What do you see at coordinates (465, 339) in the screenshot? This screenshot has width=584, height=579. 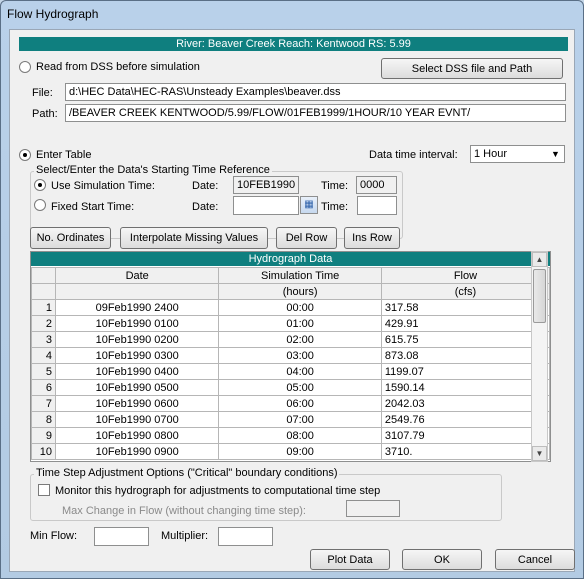 I see `flow-cell: 615.75` at bounding box center [465, 339].